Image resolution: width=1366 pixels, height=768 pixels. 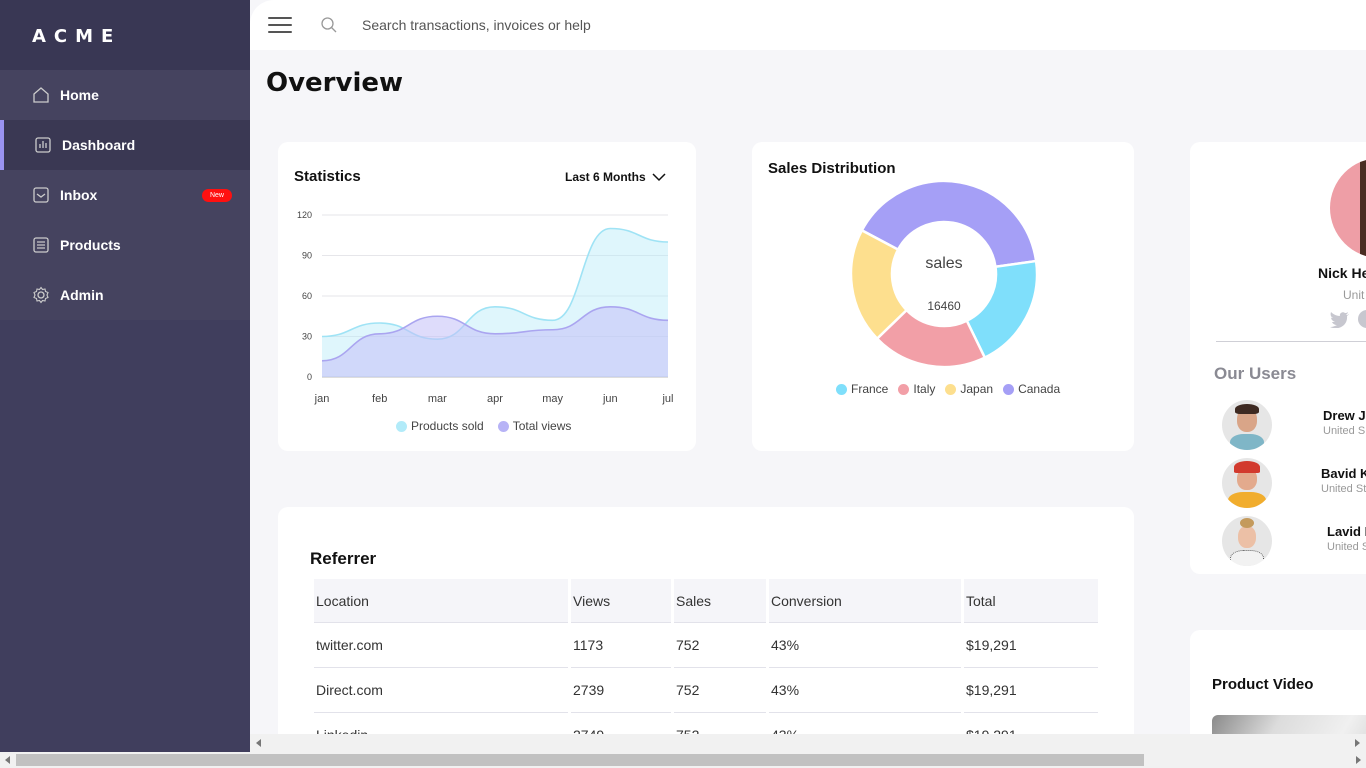 I want to click on cell-location: twitter.com, so click(x=441, y=645).